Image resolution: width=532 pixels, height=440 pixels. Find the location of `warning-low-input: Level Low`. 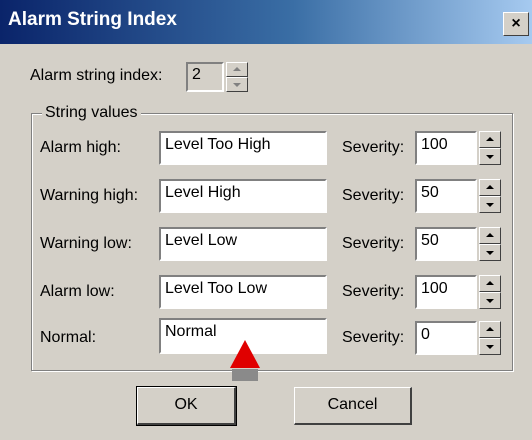

warning-low-input: Level Low is located at coordinates (243, 244).